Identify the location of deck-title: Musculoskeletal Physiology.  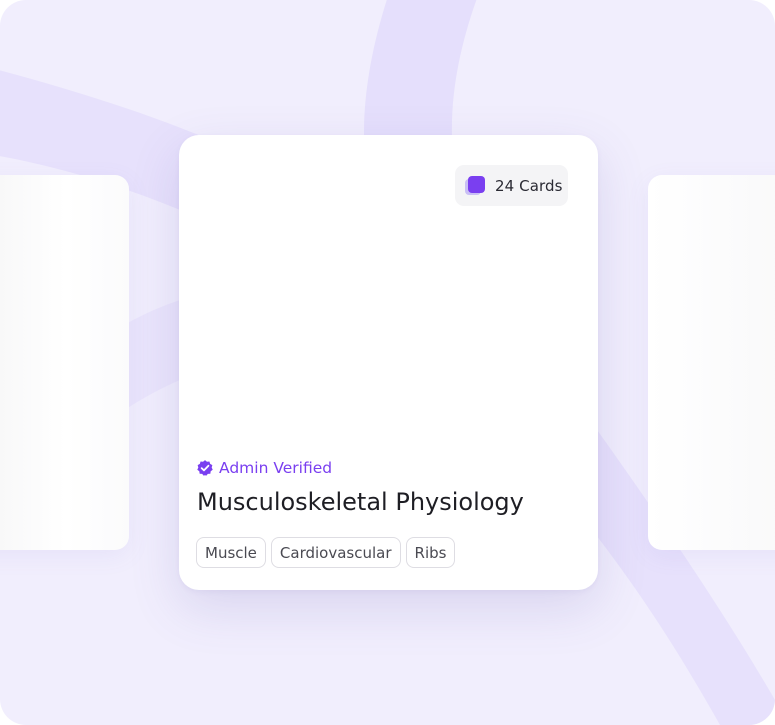
(360, 502).